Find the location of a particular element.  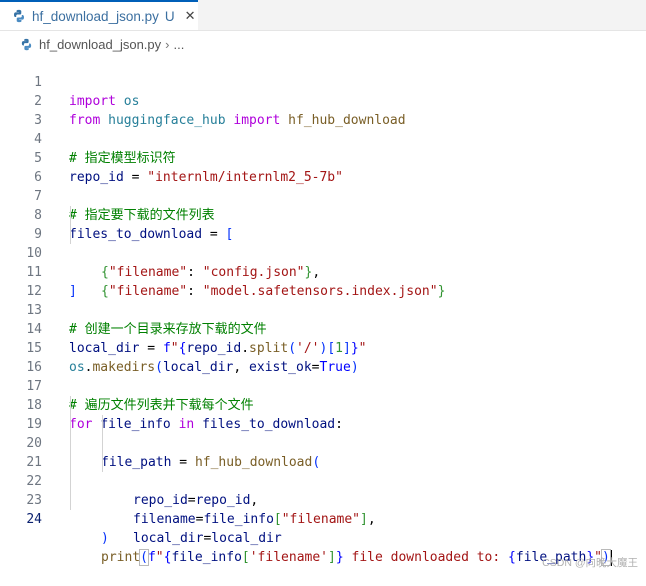

chevron-right-icon: › is located at coordinates (167, 44).